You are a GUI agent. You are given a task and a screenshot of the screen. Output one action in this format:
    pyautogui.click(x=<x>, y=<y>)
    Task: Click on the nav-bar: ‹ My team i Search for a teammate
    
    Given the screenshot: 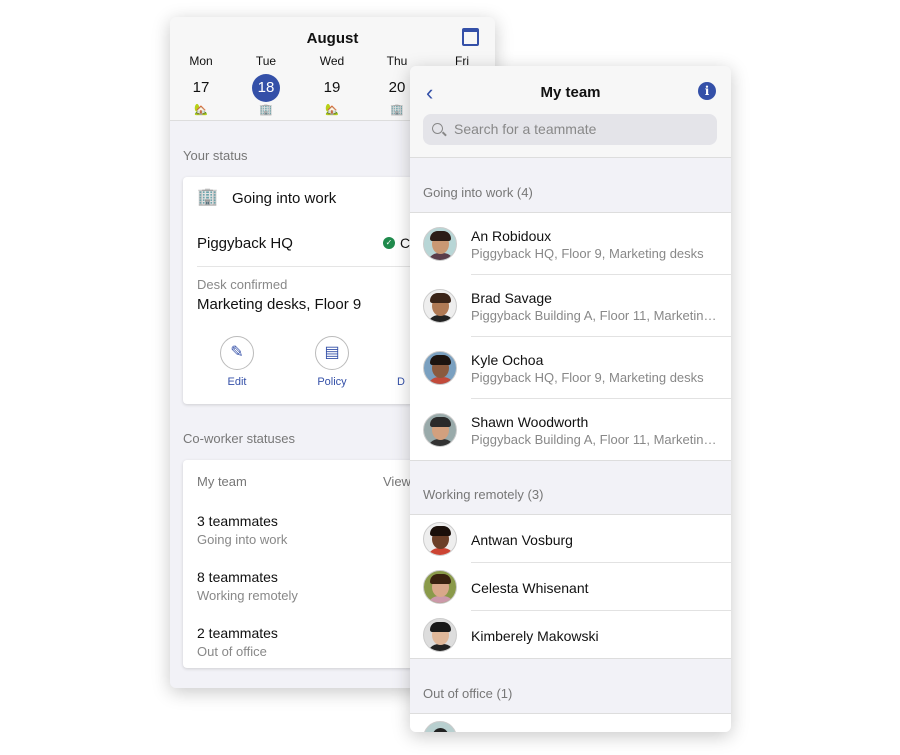 What is the action you would take?
    pyautogui.click(x=570, y=112)
    